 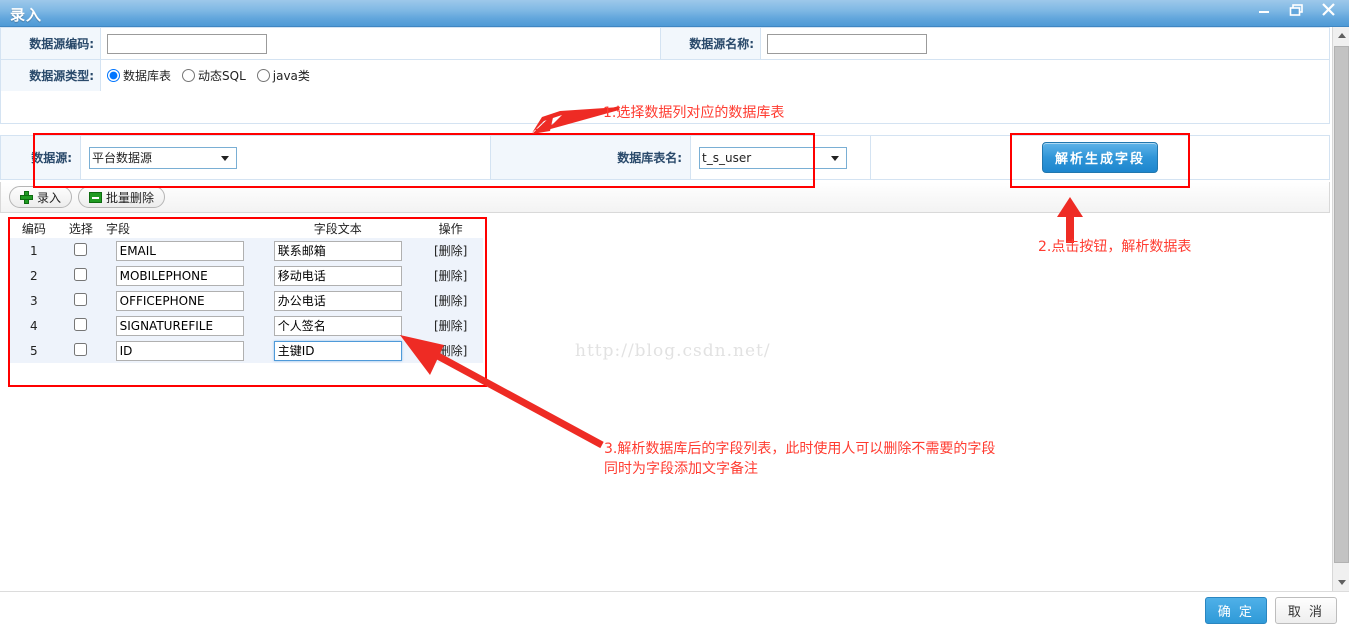 I want to click on datasource-code-input, so click(x=187, y=43).